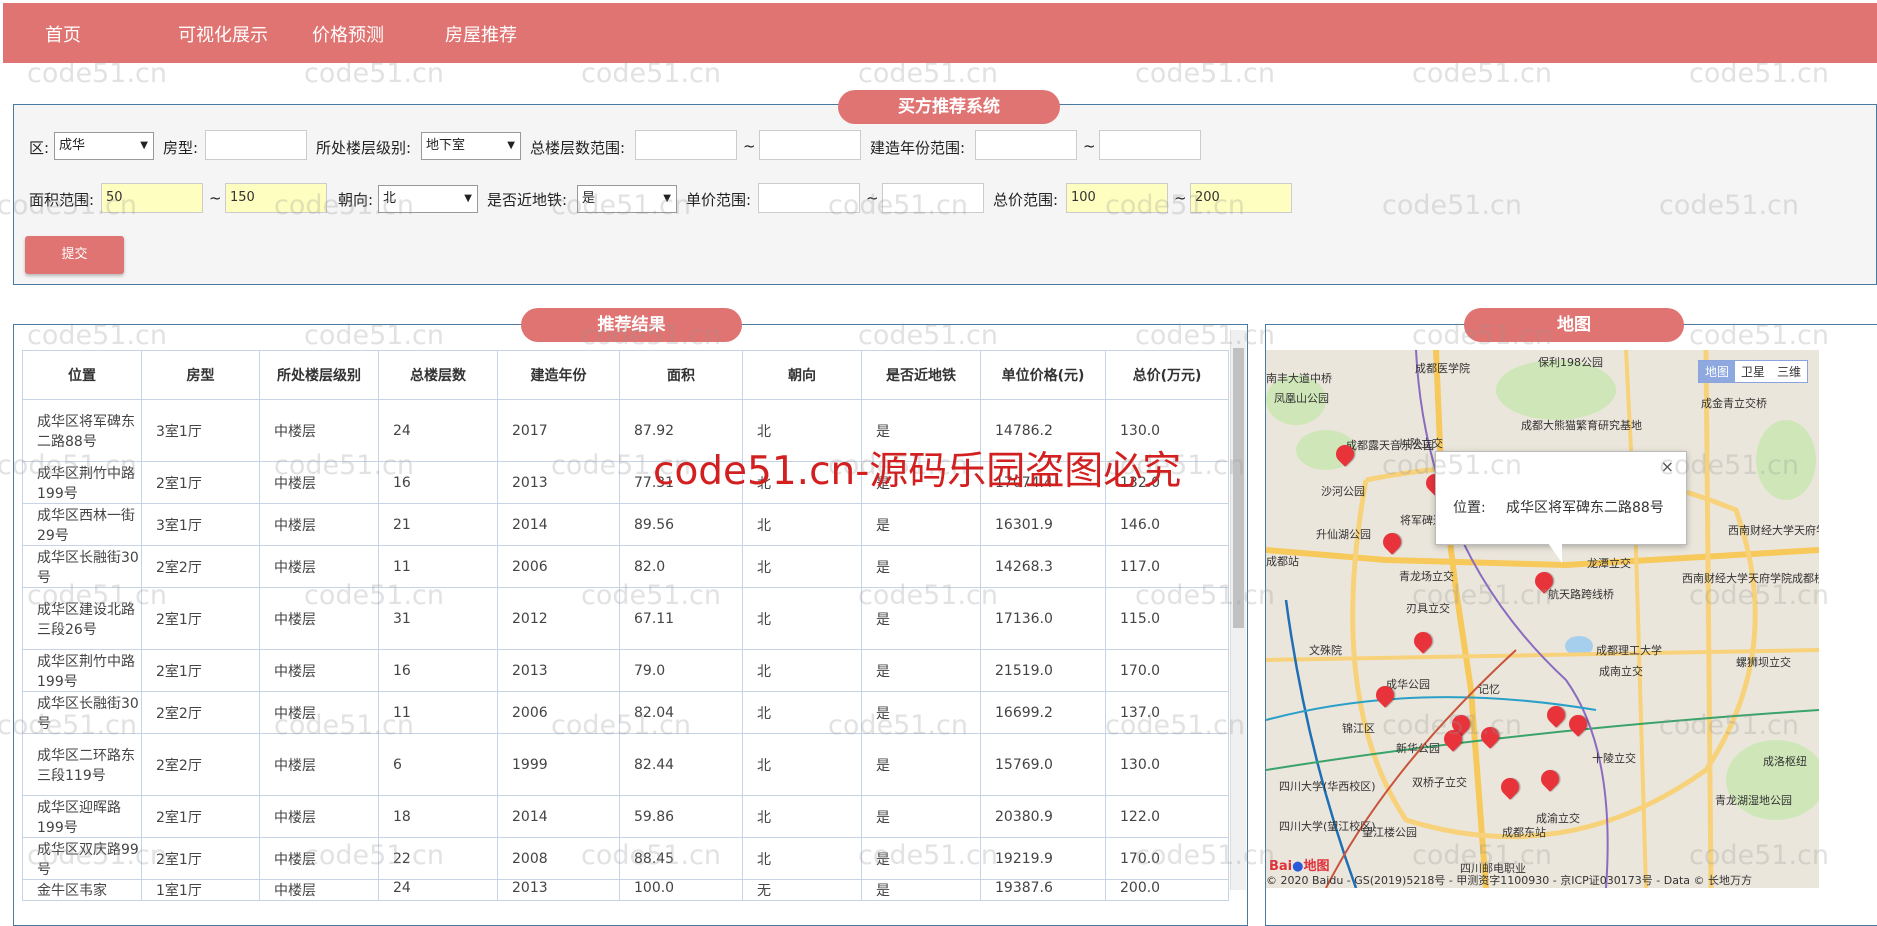  Describe the element at coordinates (181, 148) in the screenshot. I see `layout-label: 房型:` at that location.